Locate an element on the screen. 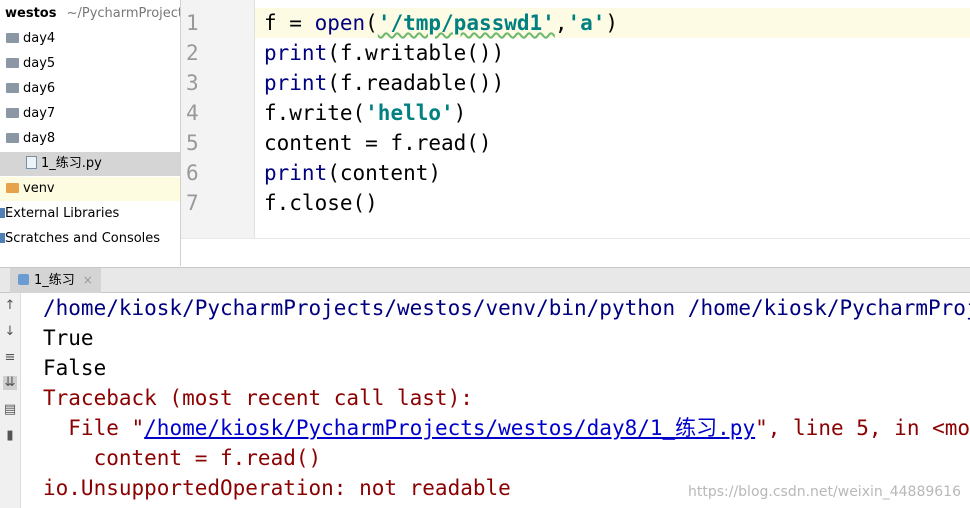 The height and width of the screenshot is (508, 970). tree-item-venv: venv is located at coordinates (90, 189).